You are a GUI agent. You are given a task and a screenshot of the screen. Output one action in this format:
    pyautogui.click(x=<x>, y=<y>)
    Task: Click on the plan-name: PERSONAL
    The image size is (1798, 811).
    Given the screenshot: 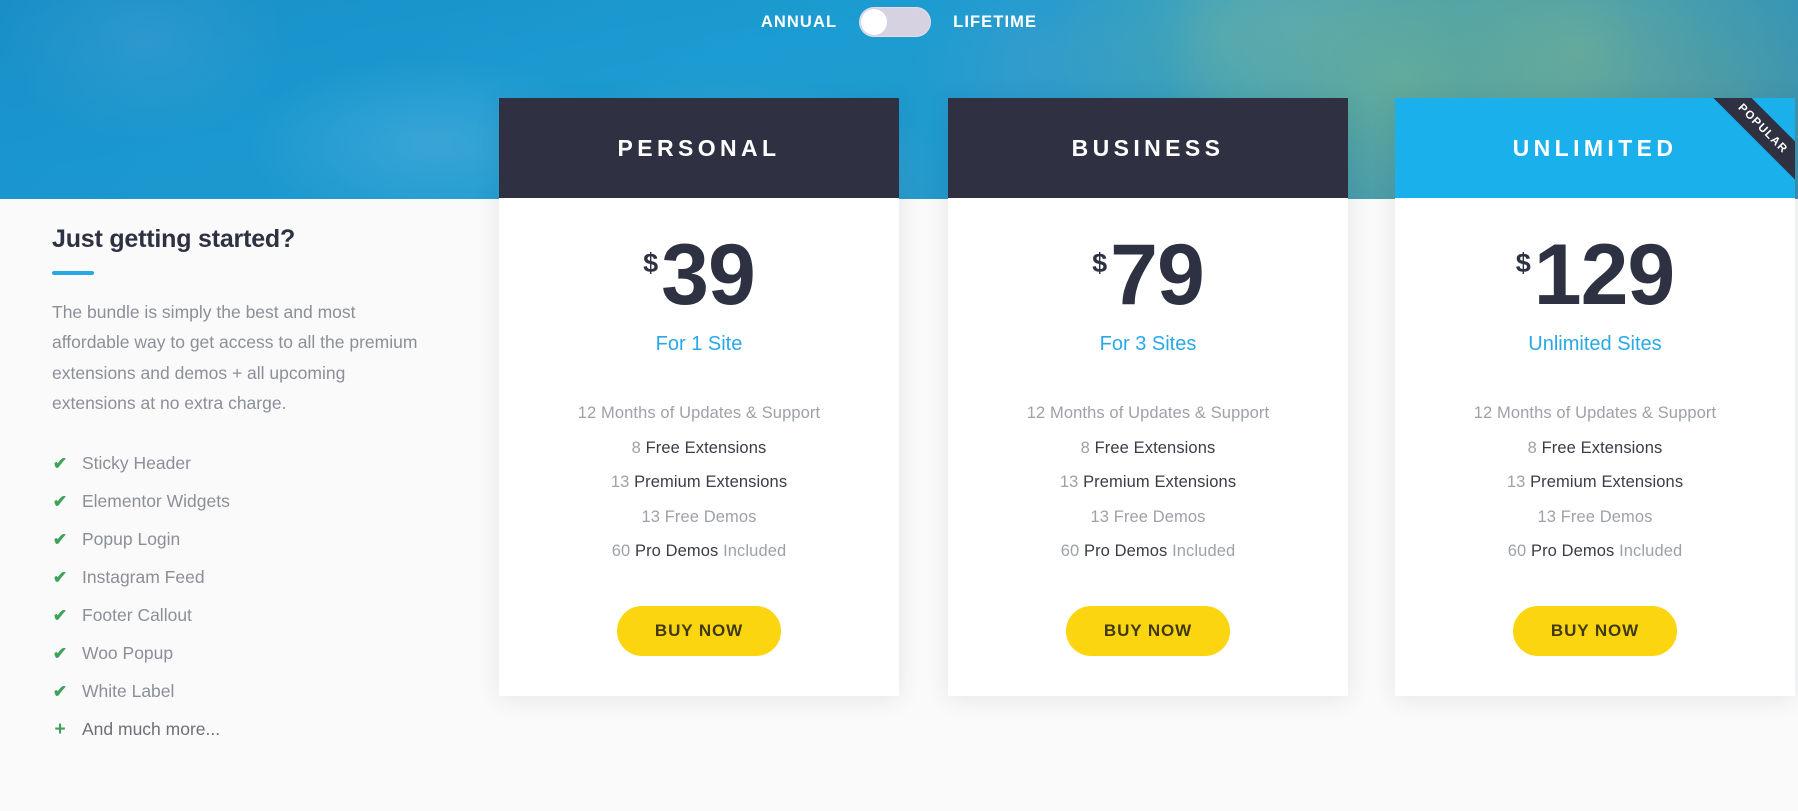 What is the action you would take?
    pyautogui.click(x=699, y=147)
    